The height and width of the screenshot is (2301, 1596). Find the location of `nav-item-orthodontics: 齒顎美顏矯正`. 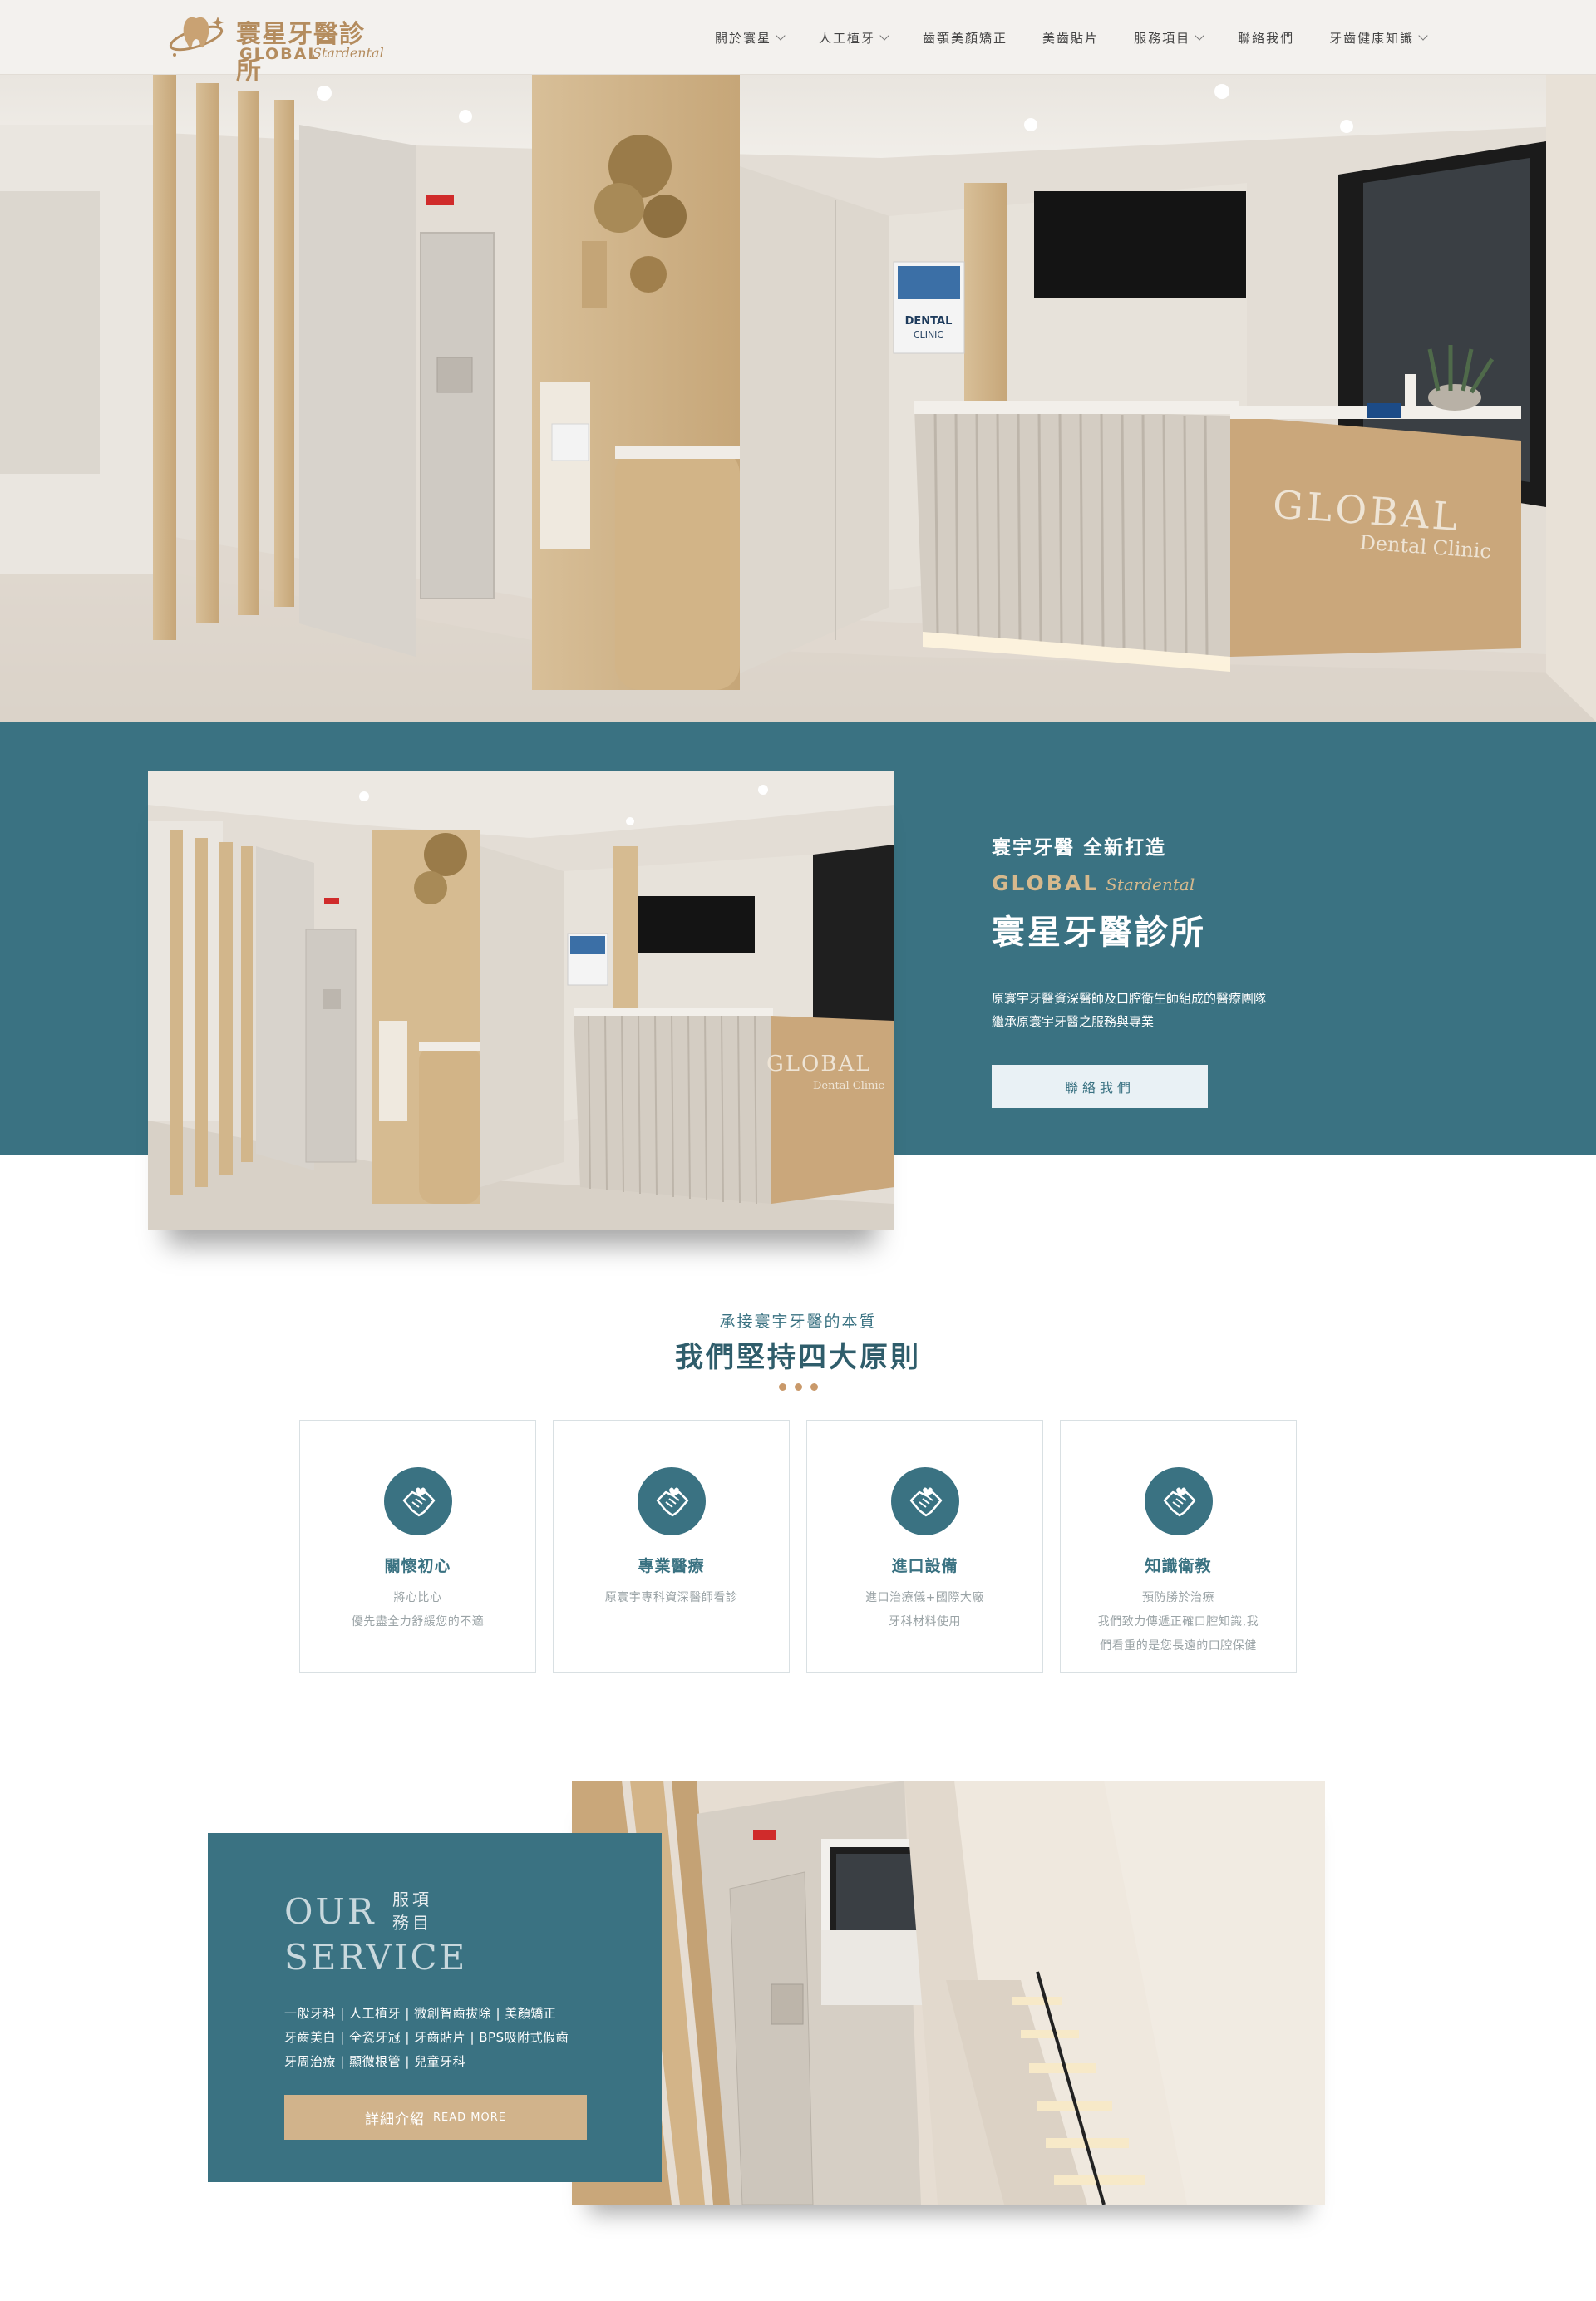

nav-item-orthodontics: 齒顎美顏矯正 is located at coordinates (965, 37).